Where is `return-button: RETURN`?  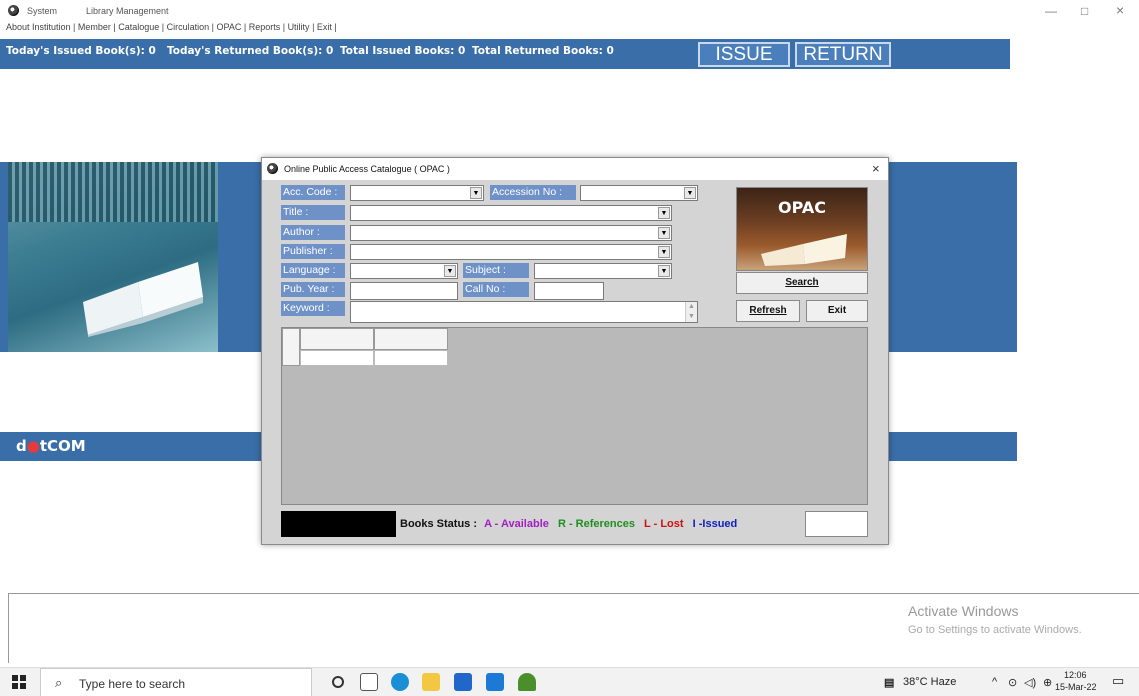
return-button: RETURN is located at coordinates (843, 54).